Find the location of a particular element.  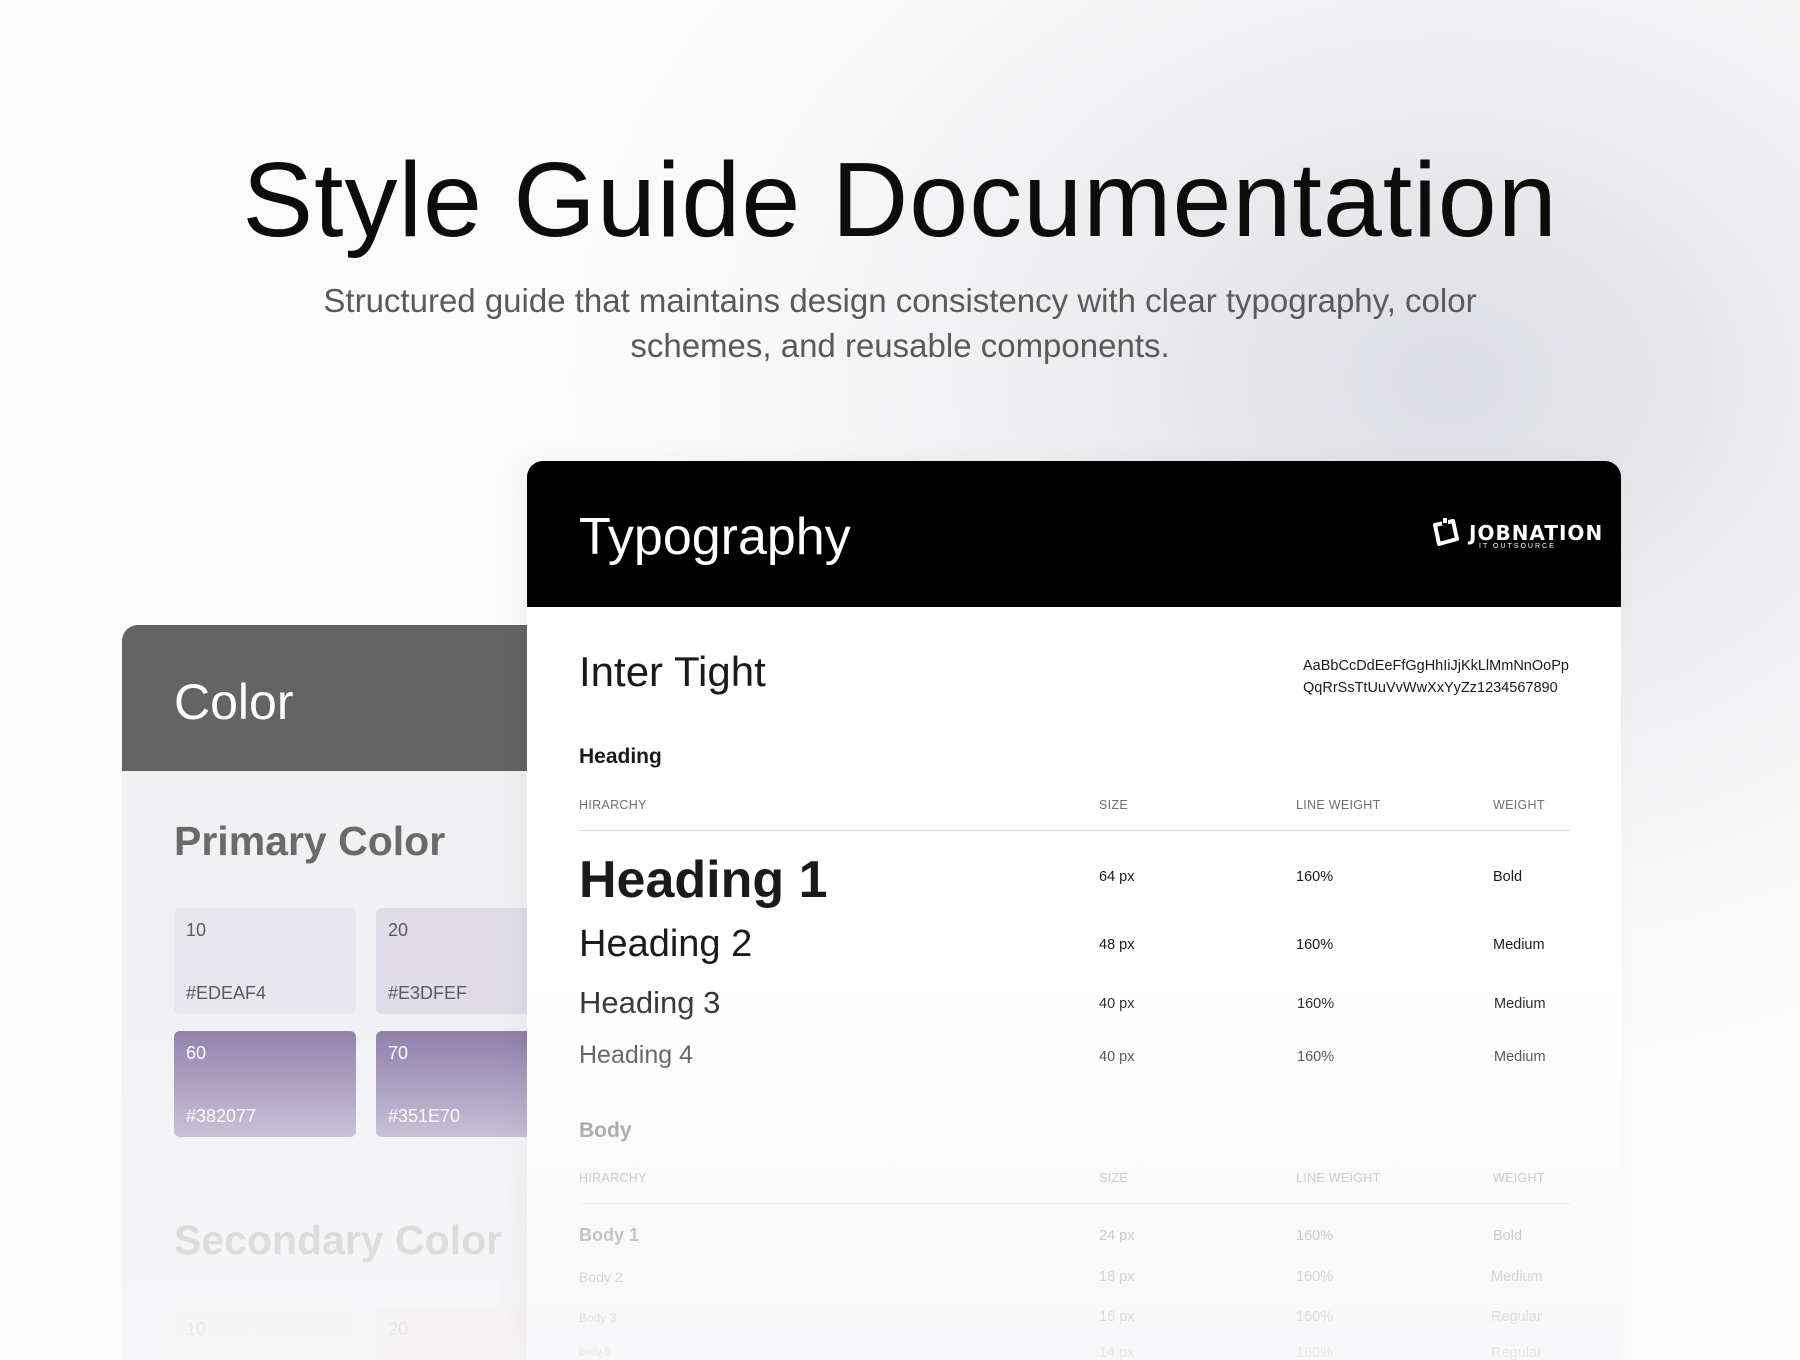

heading-1-line: 160% is located at coordinates (1315, 877).